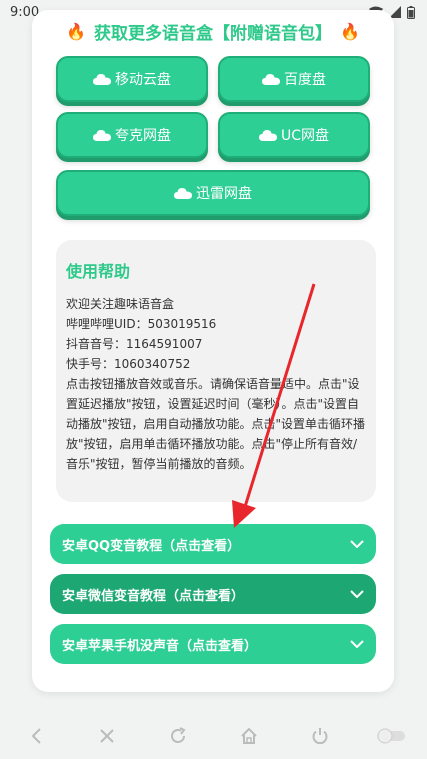 The width and height of the screenshot is (427, 759). Describe the element at coordinates (213, 735) in the screenshot. I see `bottom-nav-bar` at that location.